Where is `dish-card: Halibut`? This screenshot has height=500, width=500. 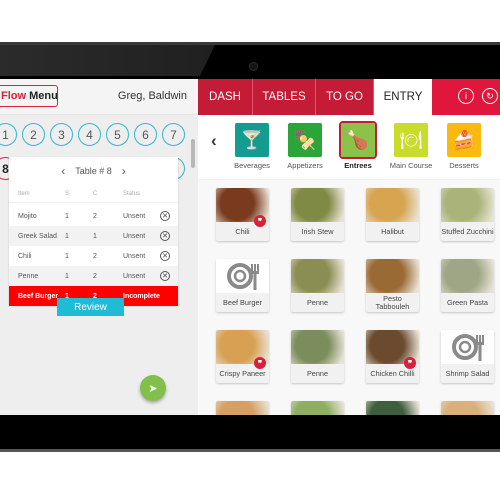
dish-card: Halibut is located at coordinates (392, 214).